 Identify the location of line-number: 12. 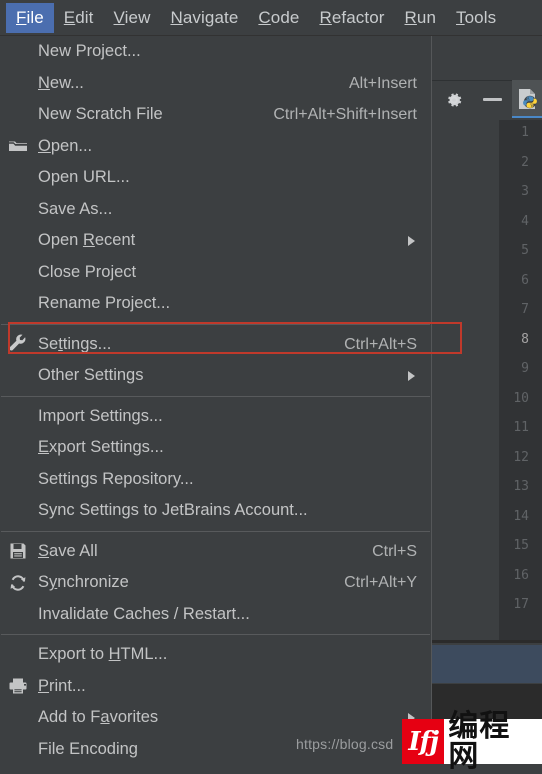
(521, 457).